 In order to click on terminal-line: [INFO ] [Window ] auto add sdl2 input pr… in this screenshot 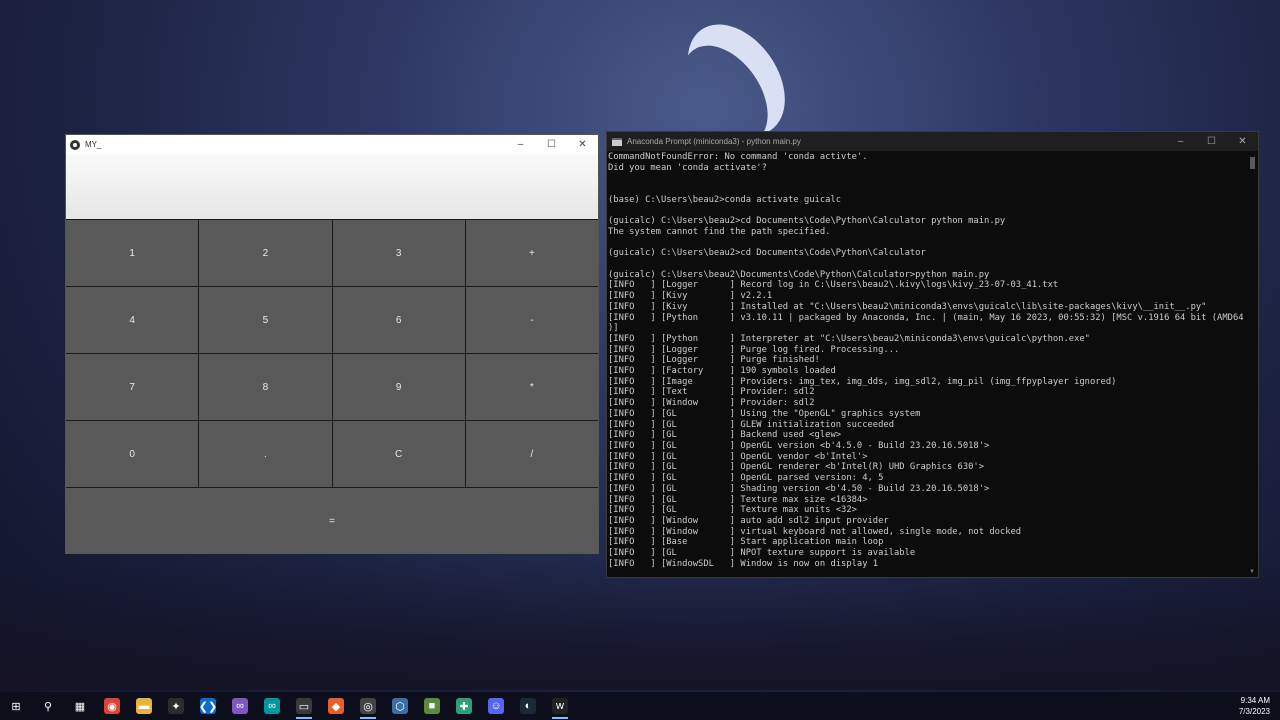, I will do `click(748, 520)`.